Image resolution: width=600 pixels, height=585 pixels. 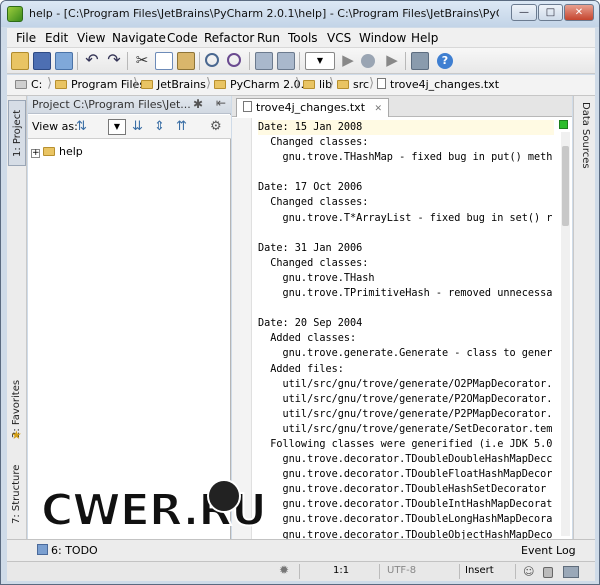 I want to click on tool-tab-event-log: Event Log, so click(x=548, y=550).